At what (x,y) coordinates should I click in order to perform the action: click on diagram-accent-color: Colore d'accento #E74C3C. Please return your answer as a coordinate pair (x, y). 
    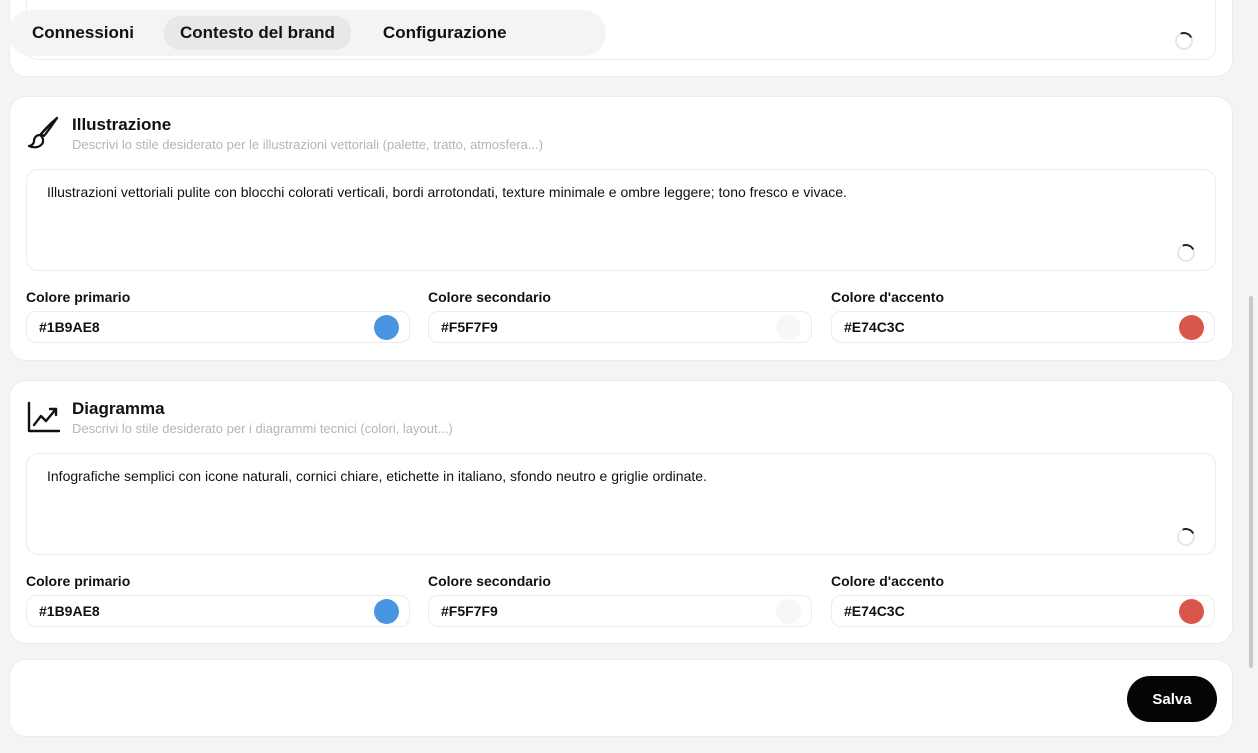
    Looking at the image, I should click on (1023, 600).